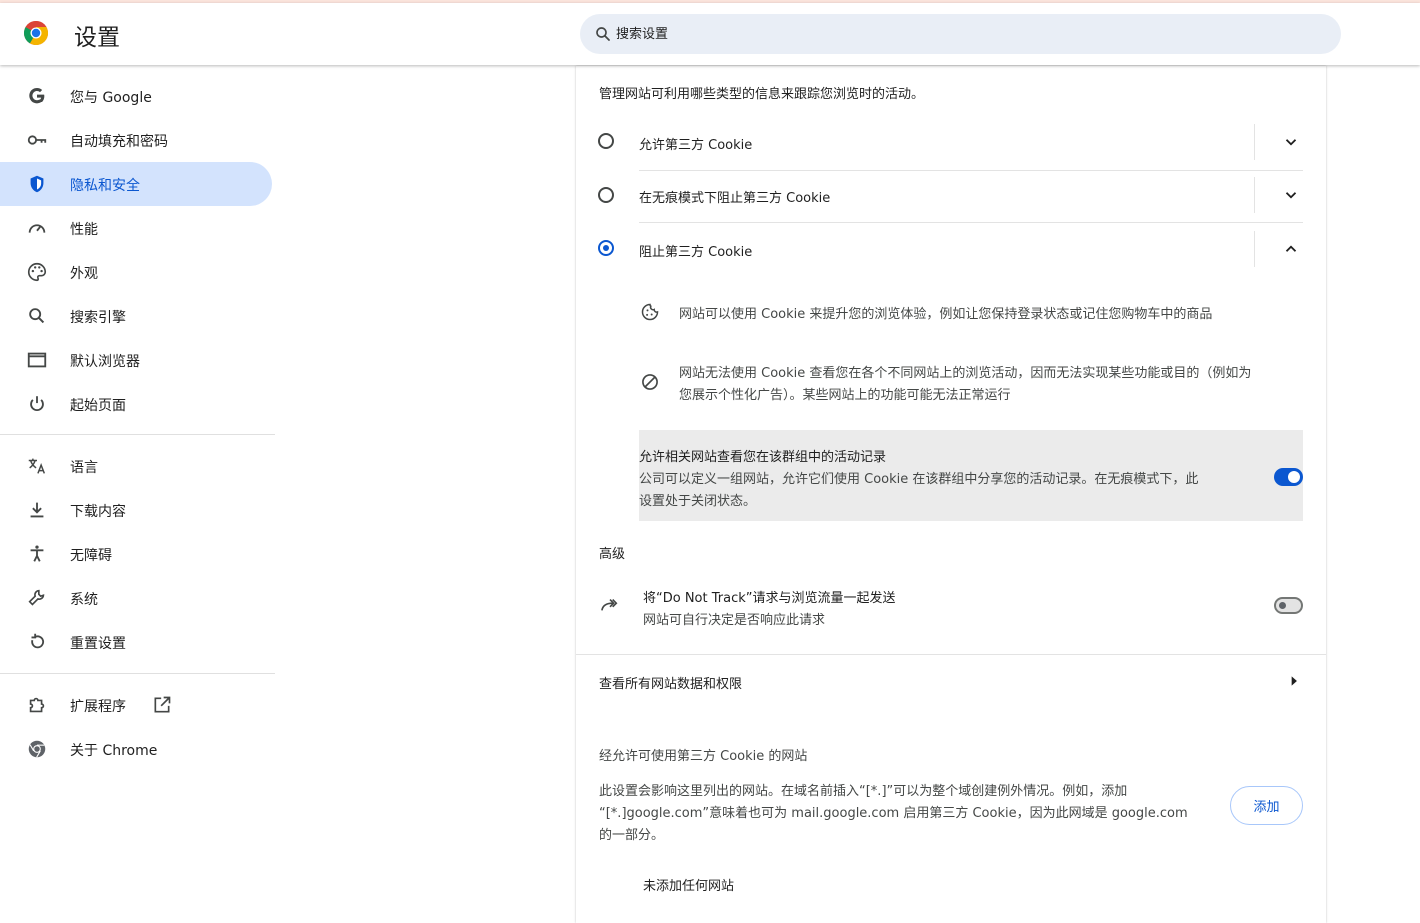 The width and height of the screenshot is (1420, 923). I want to click on sidebar-item-label: 下载内容, so click(98, 512).